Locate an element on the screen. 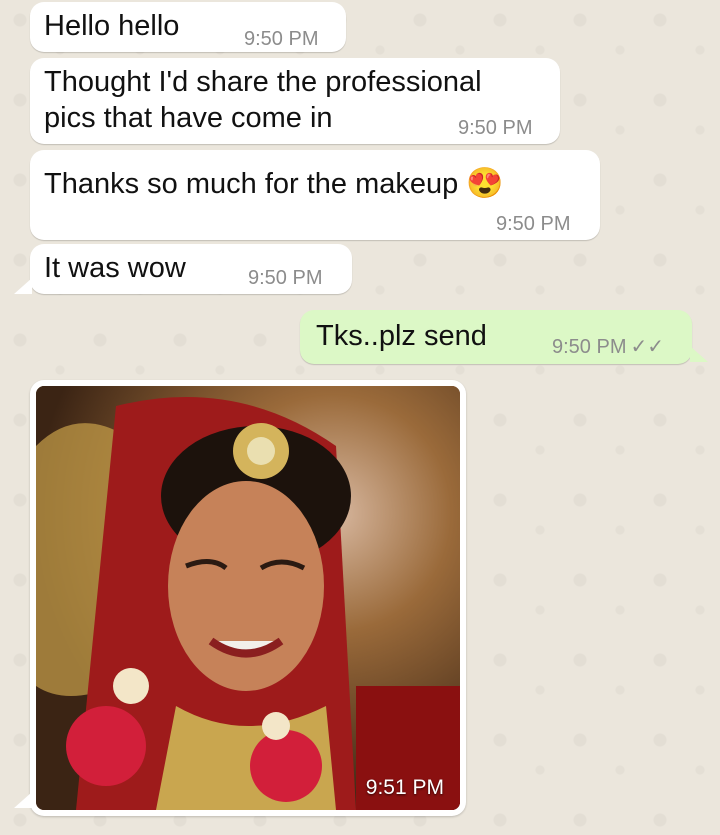 The width and height of the screenshot is (720, 835). message-time: 9:50 PM ✓✓ is located at coordinates (608, 347).